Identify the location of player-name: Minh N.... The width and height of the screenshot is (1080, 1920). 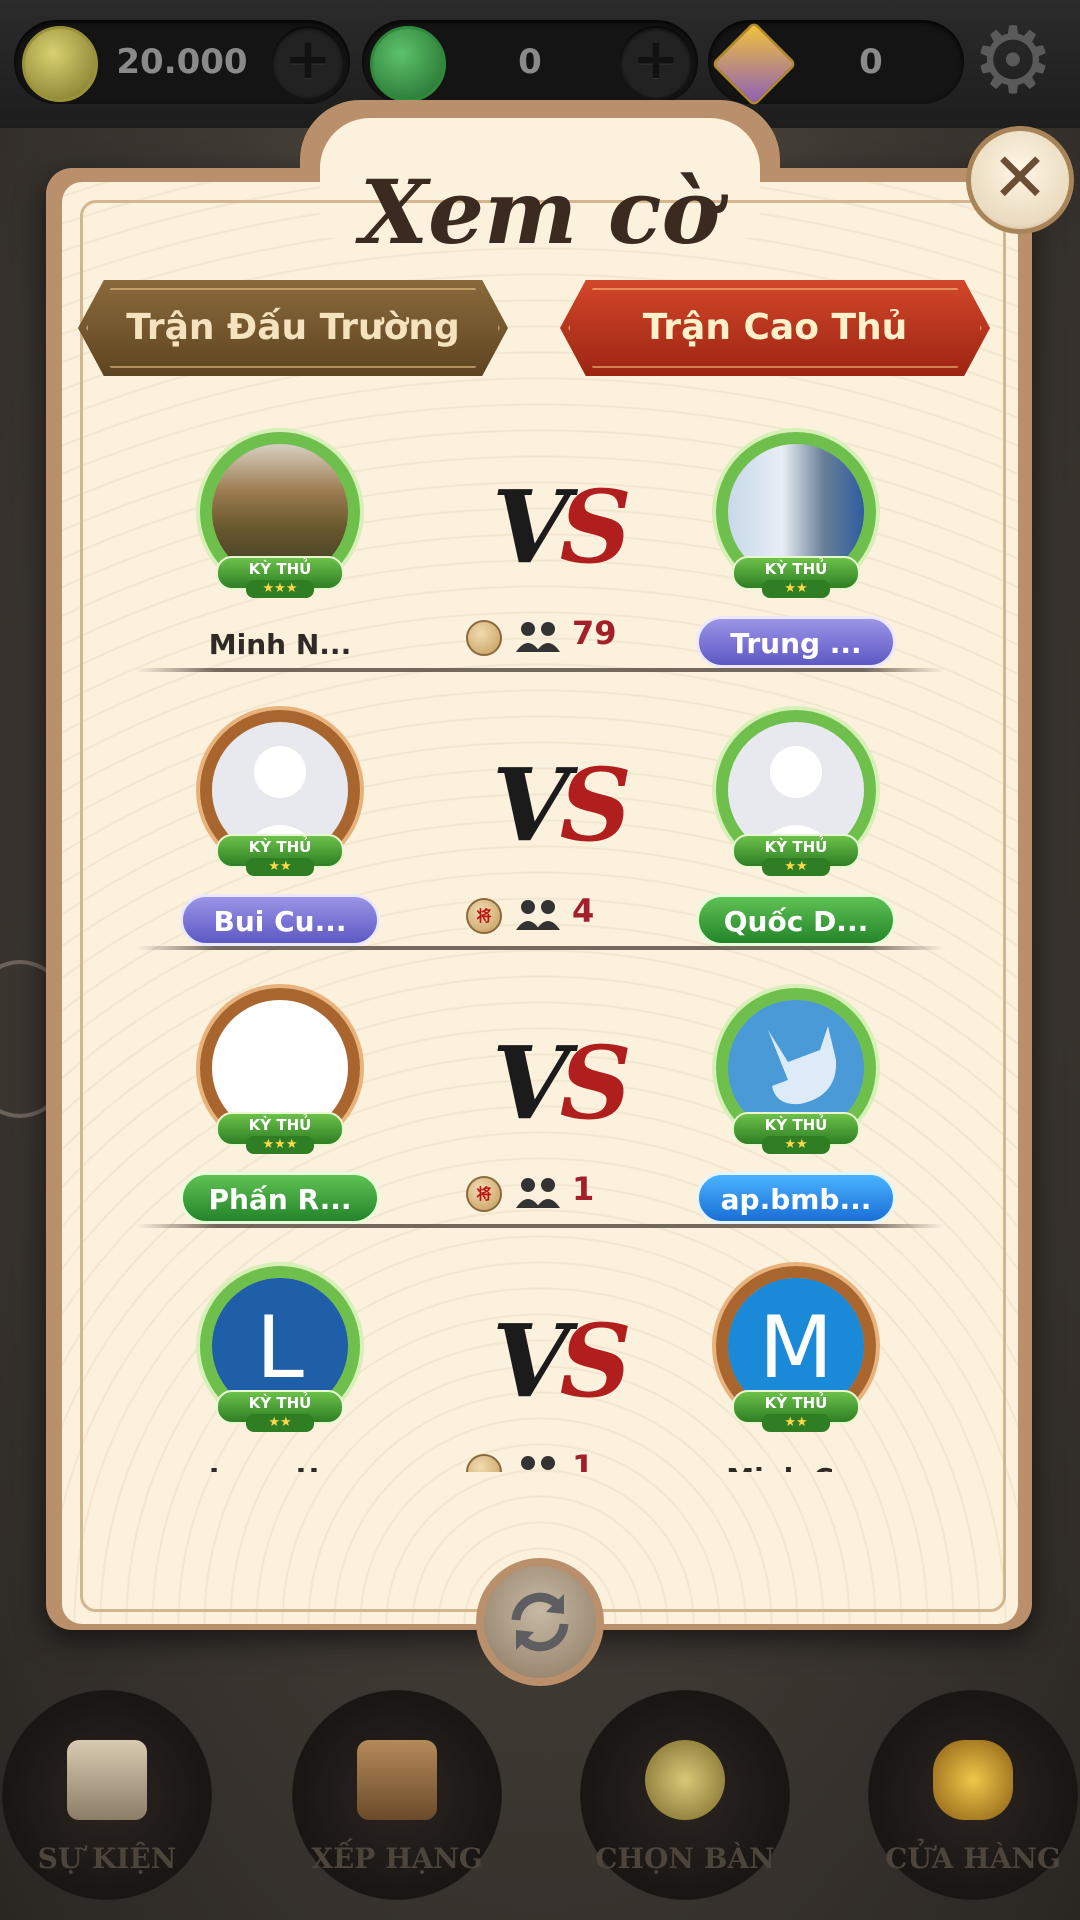
(280, 644).